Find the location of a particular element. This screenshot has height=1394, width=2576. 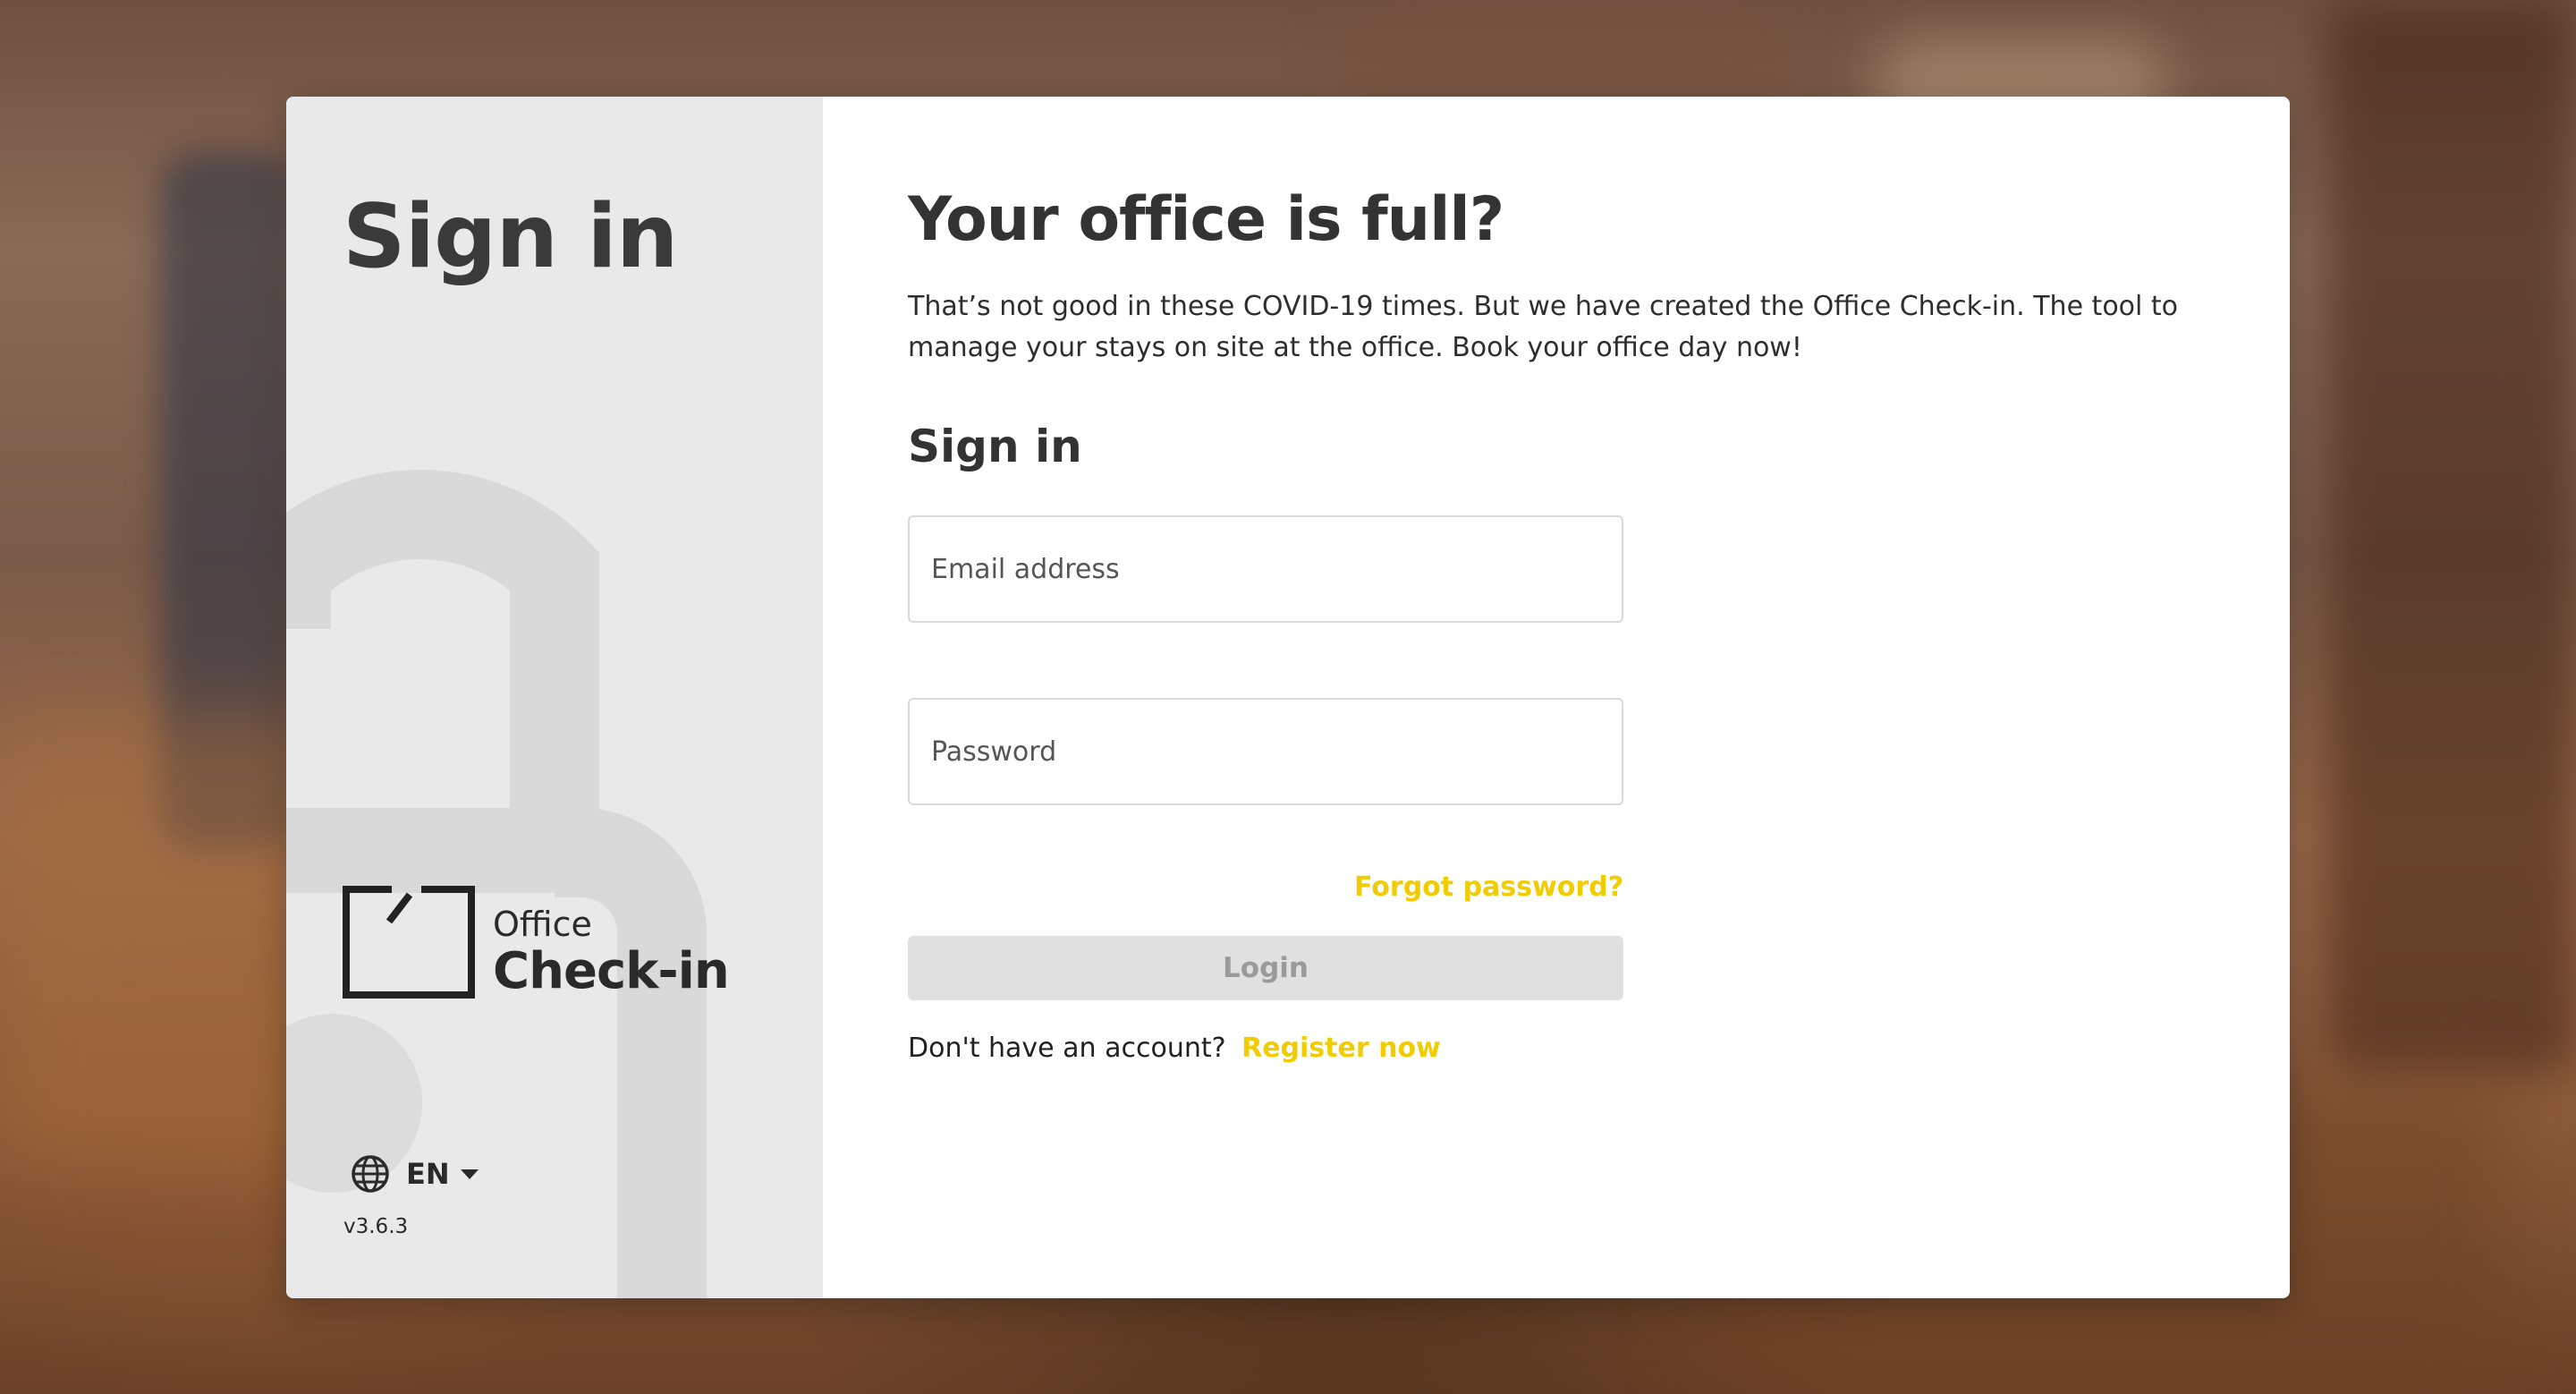

page-headline: Your office is full? is located at coordinates (1206, 220).